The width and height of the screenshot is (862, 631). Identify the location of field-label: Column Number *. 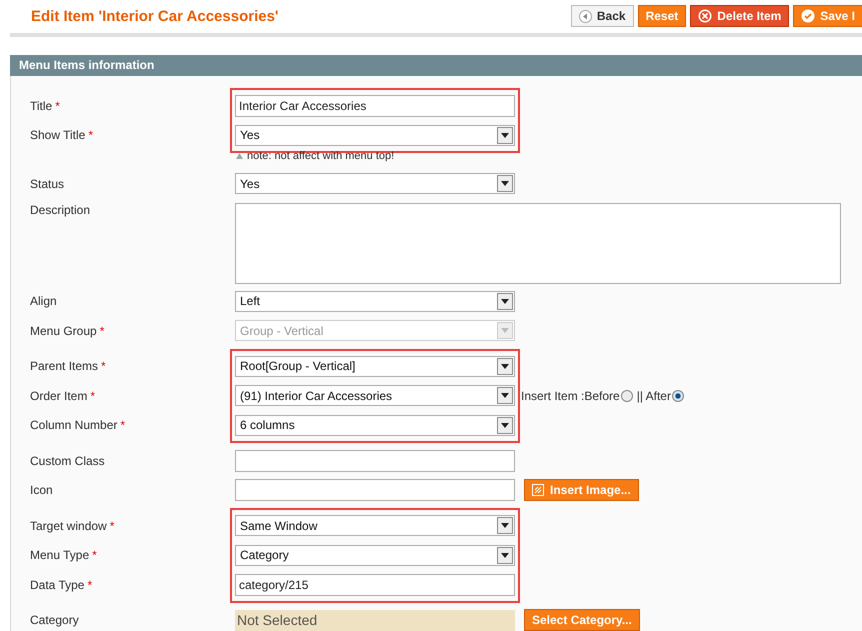
(78, 425).